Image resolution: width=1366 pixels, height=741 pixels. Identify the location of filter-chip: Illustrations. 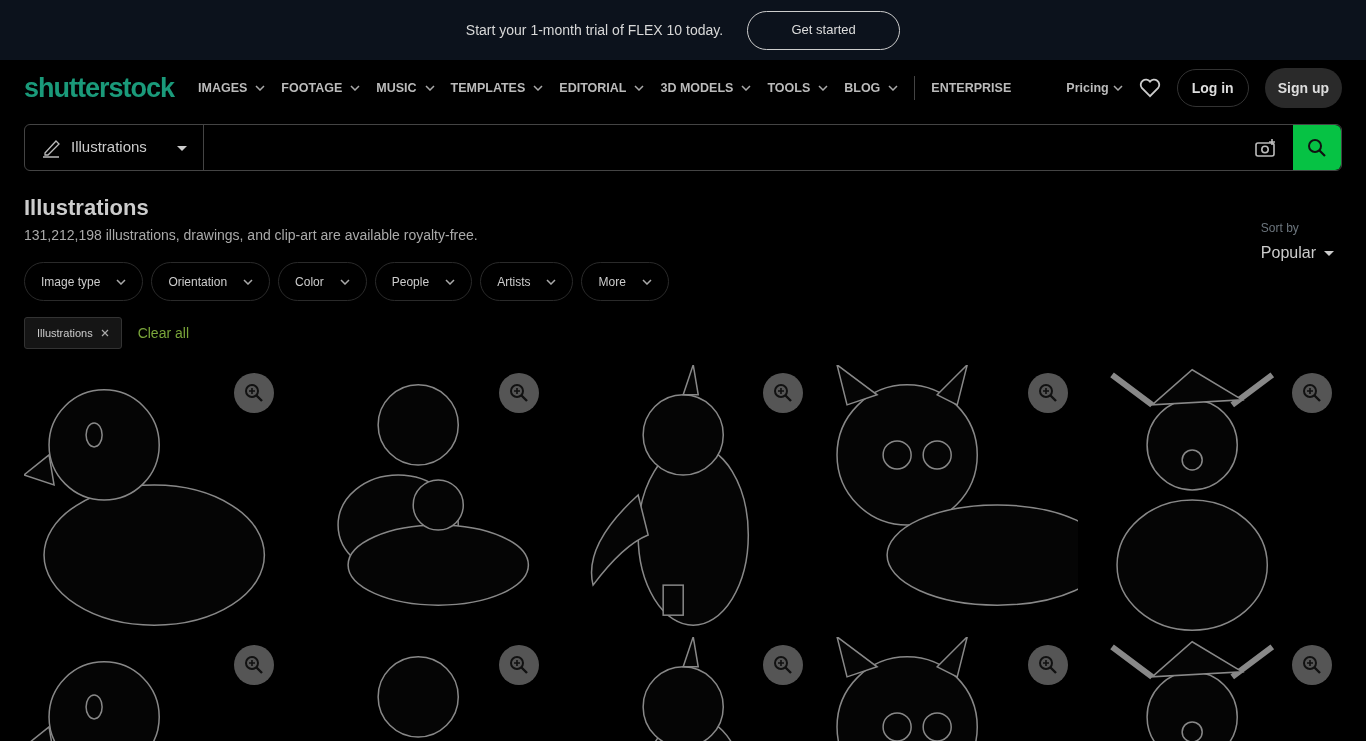
(73, 333).